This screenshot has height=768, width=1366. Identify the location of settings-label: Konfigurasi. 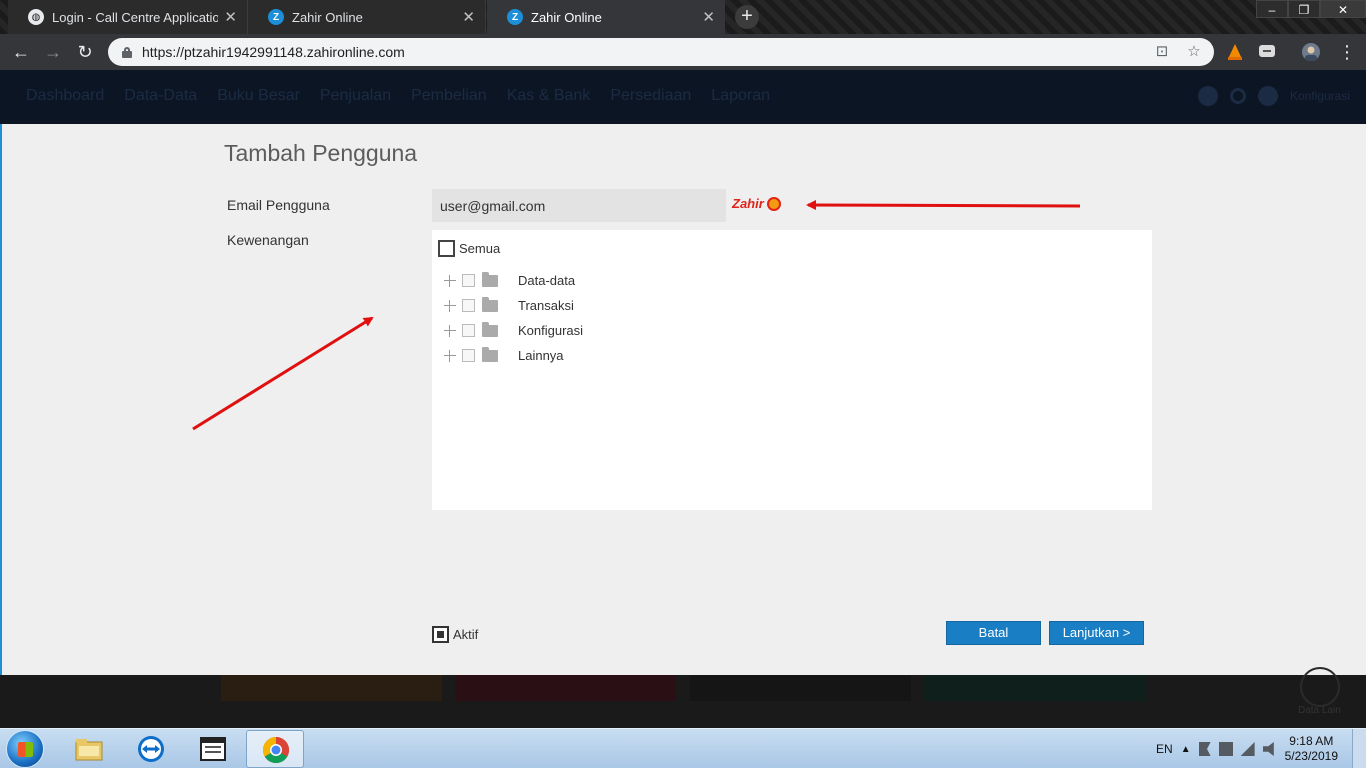
(1320, 96).